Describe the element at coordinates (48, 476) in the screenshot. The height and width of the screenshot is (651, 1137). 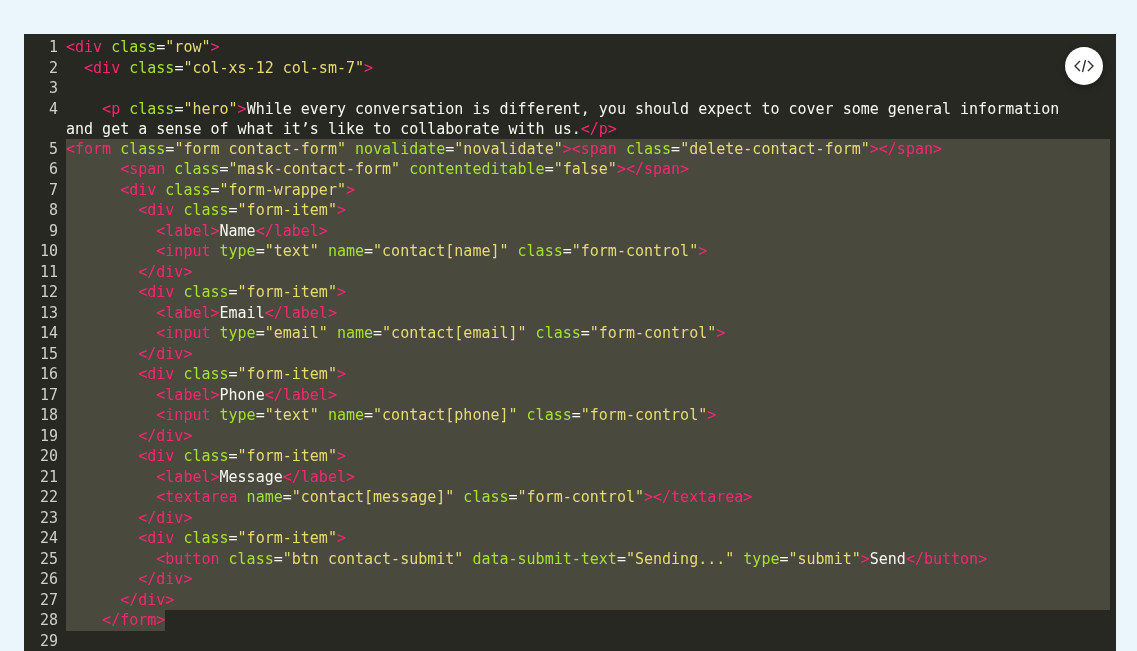
I see `line-number: 21` at that location.